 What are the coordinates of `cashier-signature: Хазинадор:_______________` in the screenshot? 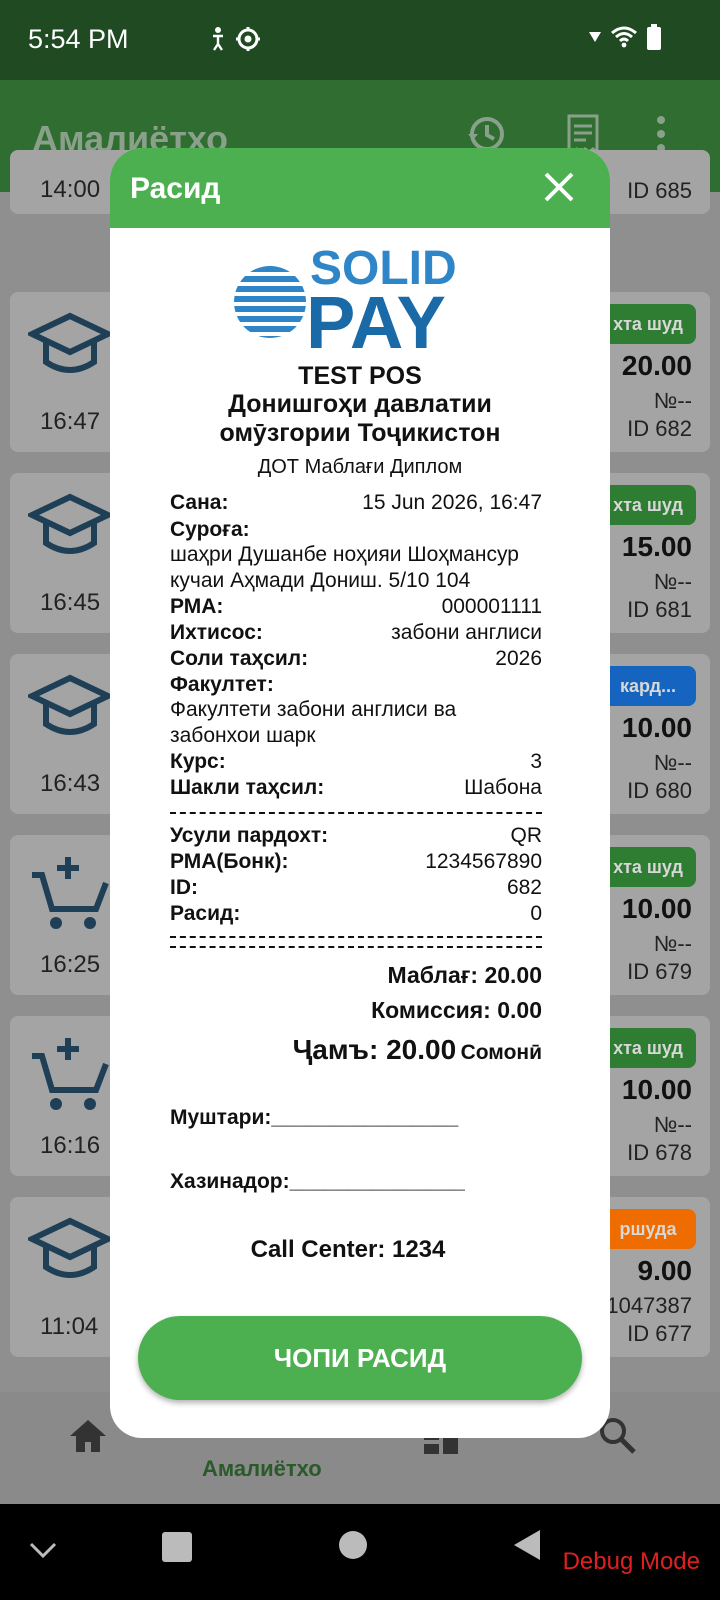 It's located at (317, 1181).